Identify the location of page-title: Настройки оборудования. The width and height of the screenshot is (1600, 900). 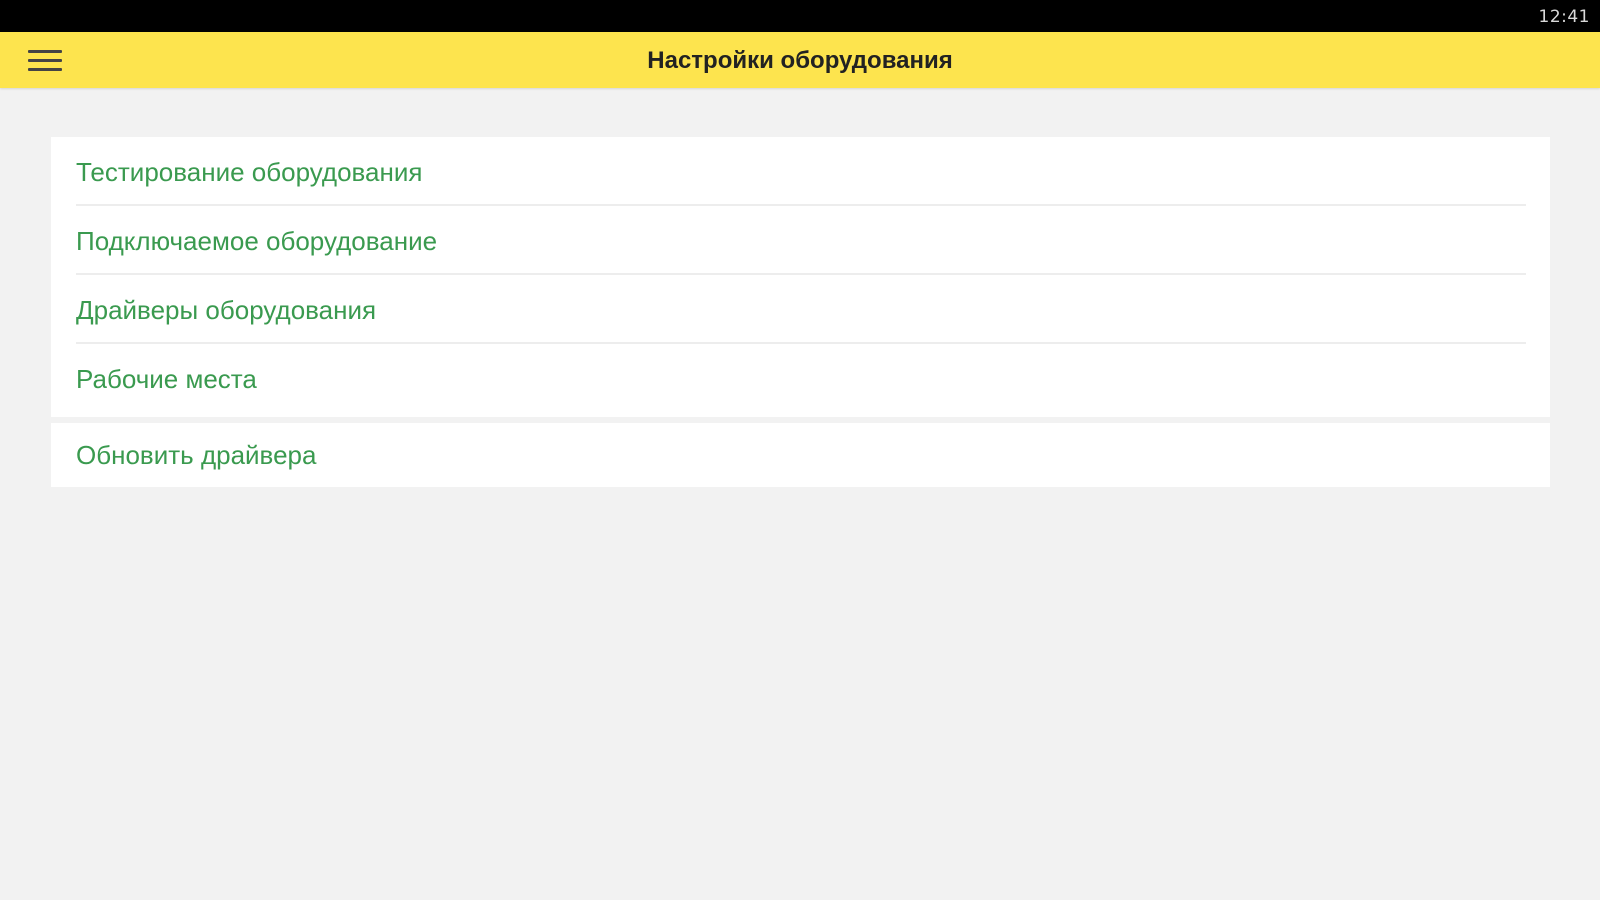
(800, 60).